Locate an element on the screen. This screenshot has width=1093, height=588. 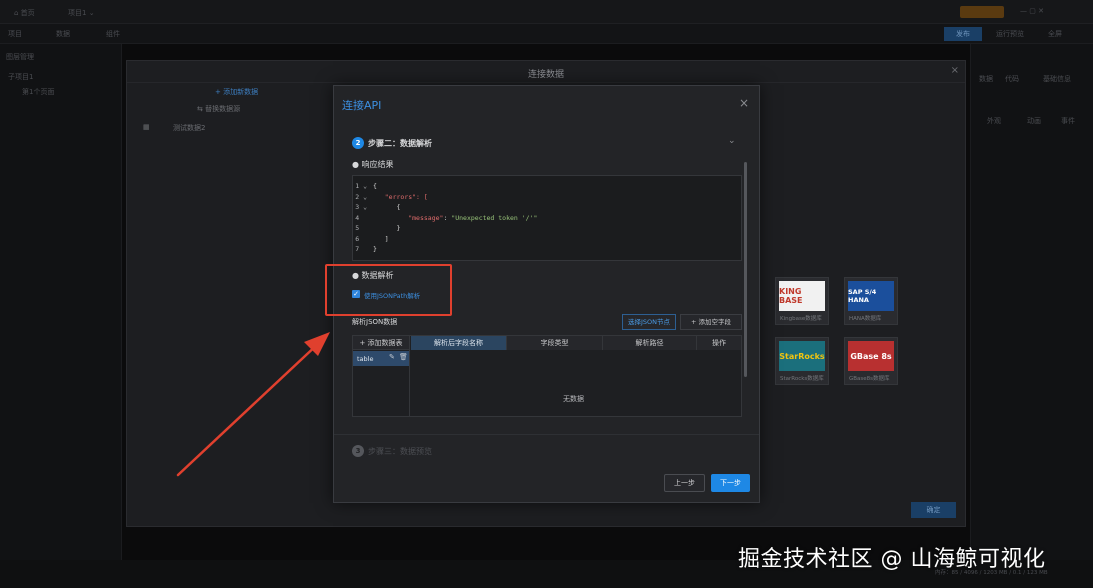
vip-badge is located at coordinates (982, 12).